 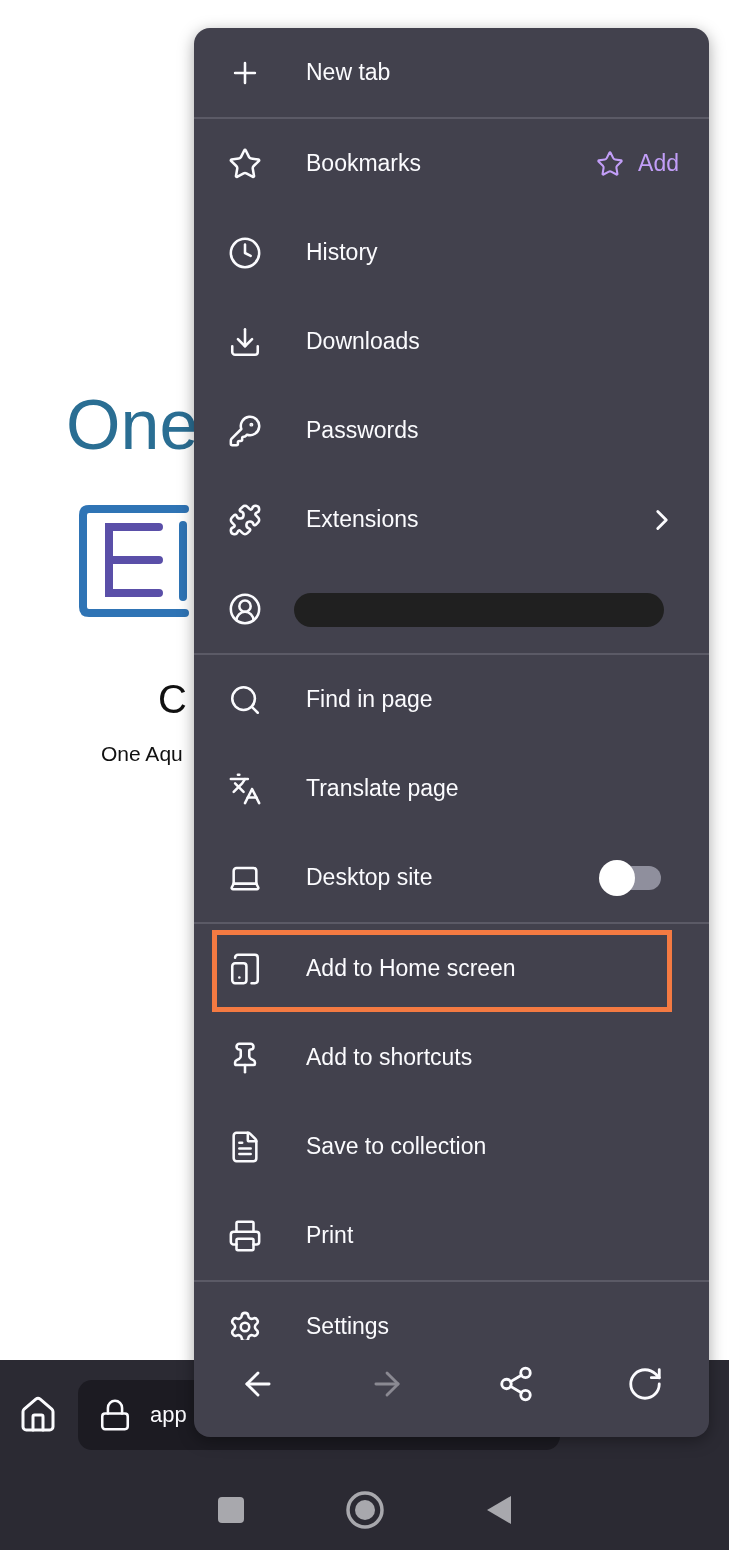 What do you see at coordinates (451, 968) in the screenshot?
I see `menu-item: Add to Home screen` at bounding box center [451, 968].